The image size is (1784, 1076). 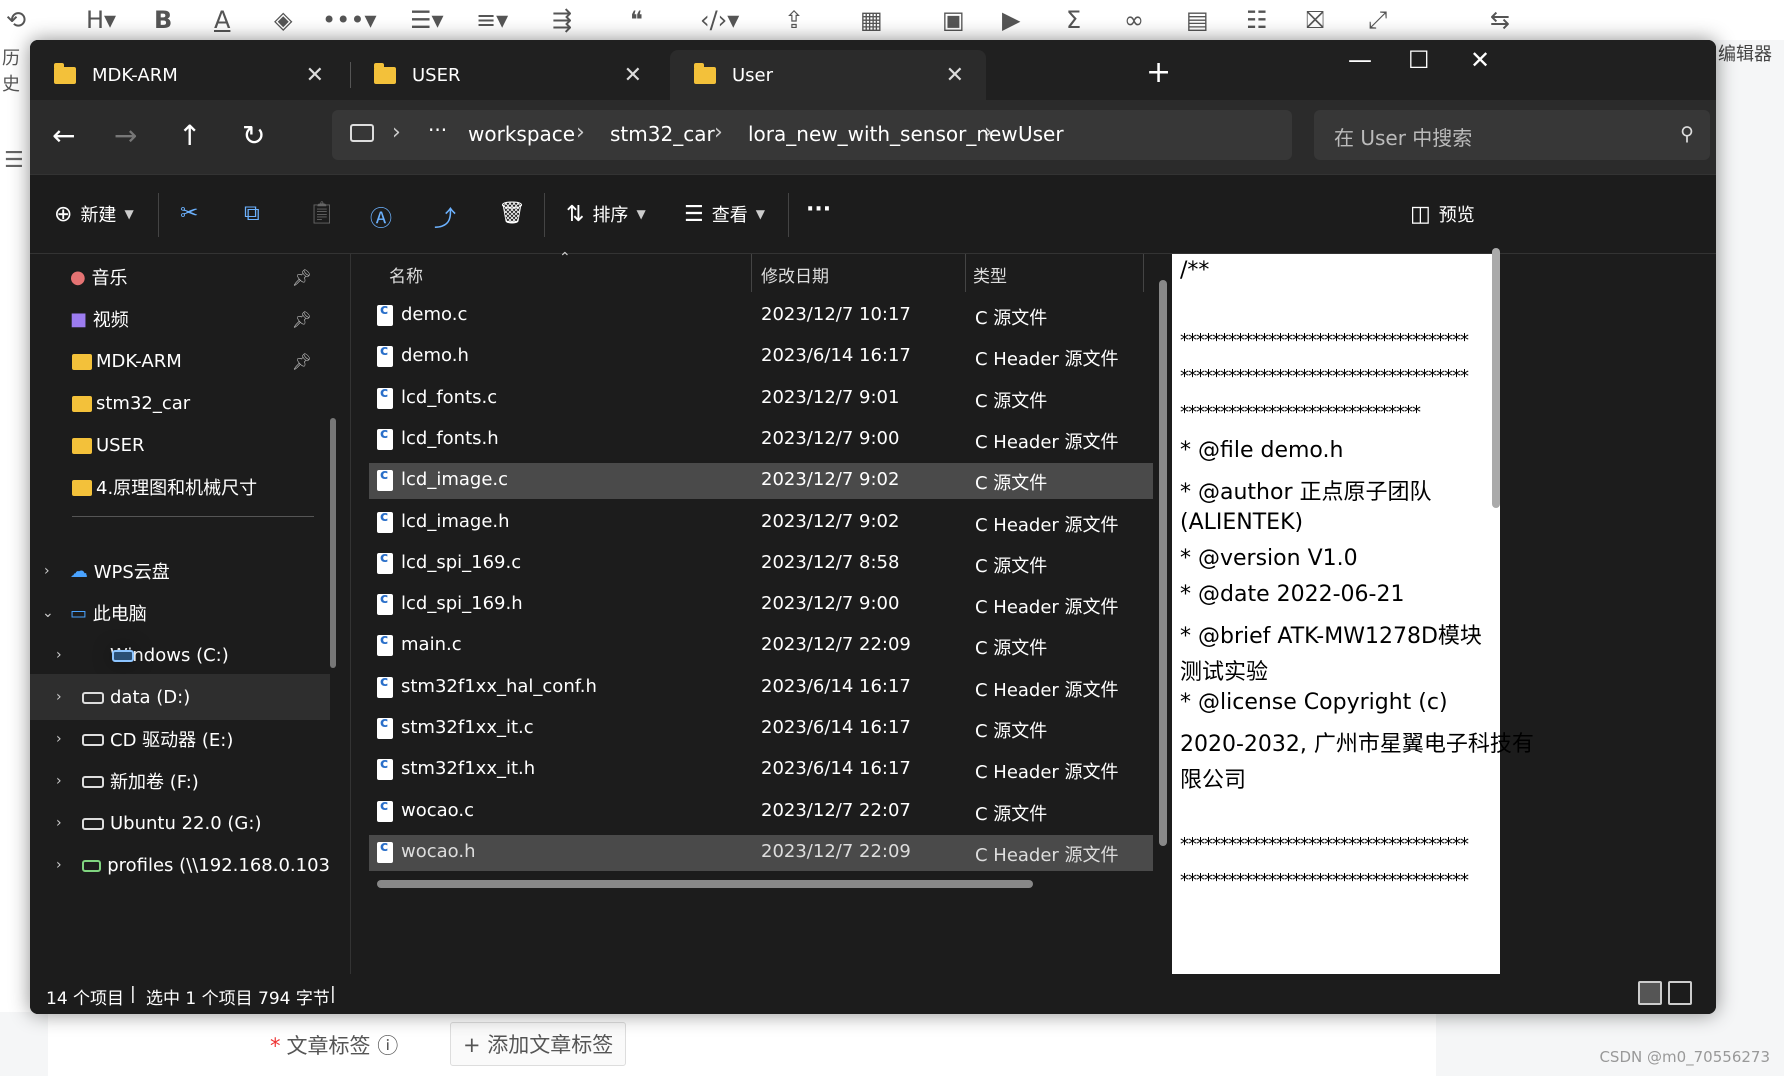 What do you see at coordinates (322, 213) in the screenshot?
I see `paste-button: 📋︎` at bounding box center [322, 213].